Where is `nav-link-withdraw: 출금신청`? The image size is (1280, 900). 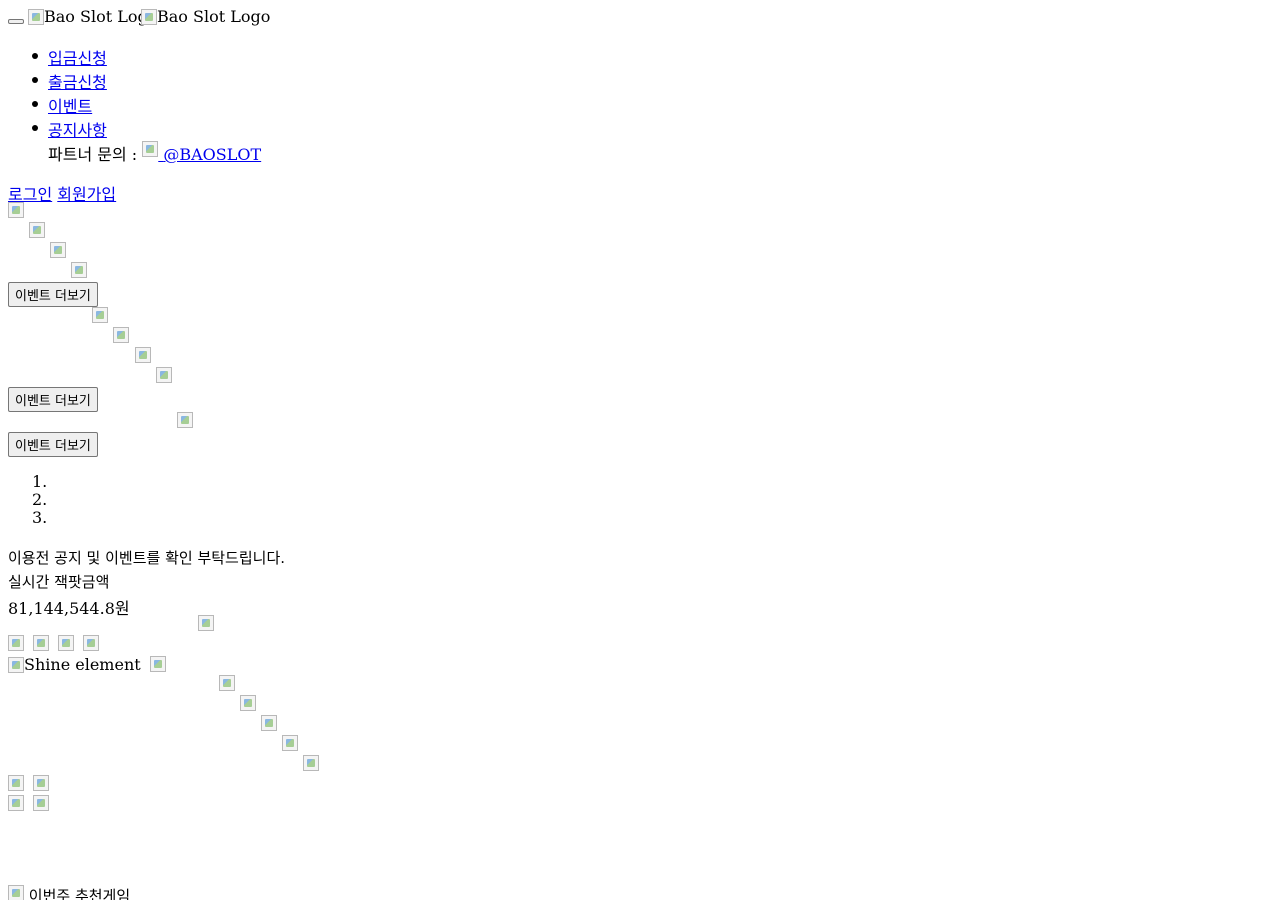
nav-link-withdraw: 출금신청 is located at coordinates (77, 82).